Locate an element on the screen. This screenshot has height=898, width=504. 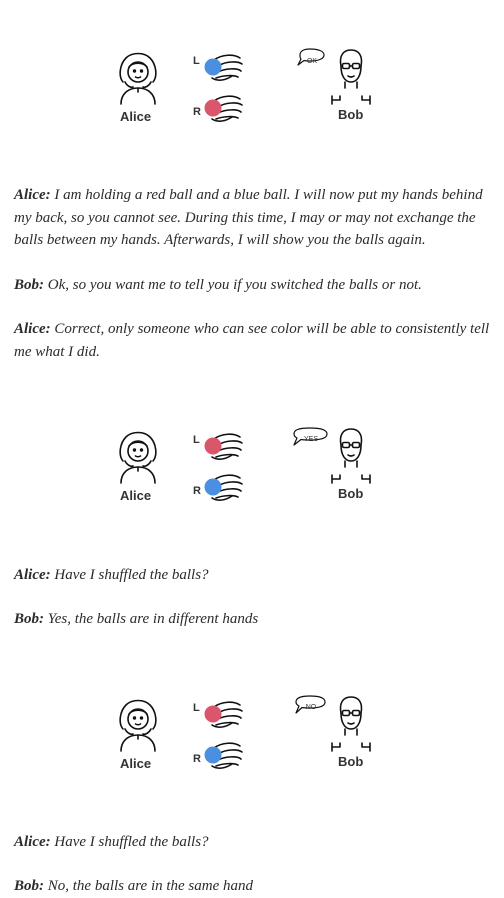
illustration-scene-2: L R YES Alice Bob is located at coordinates (252, 466).